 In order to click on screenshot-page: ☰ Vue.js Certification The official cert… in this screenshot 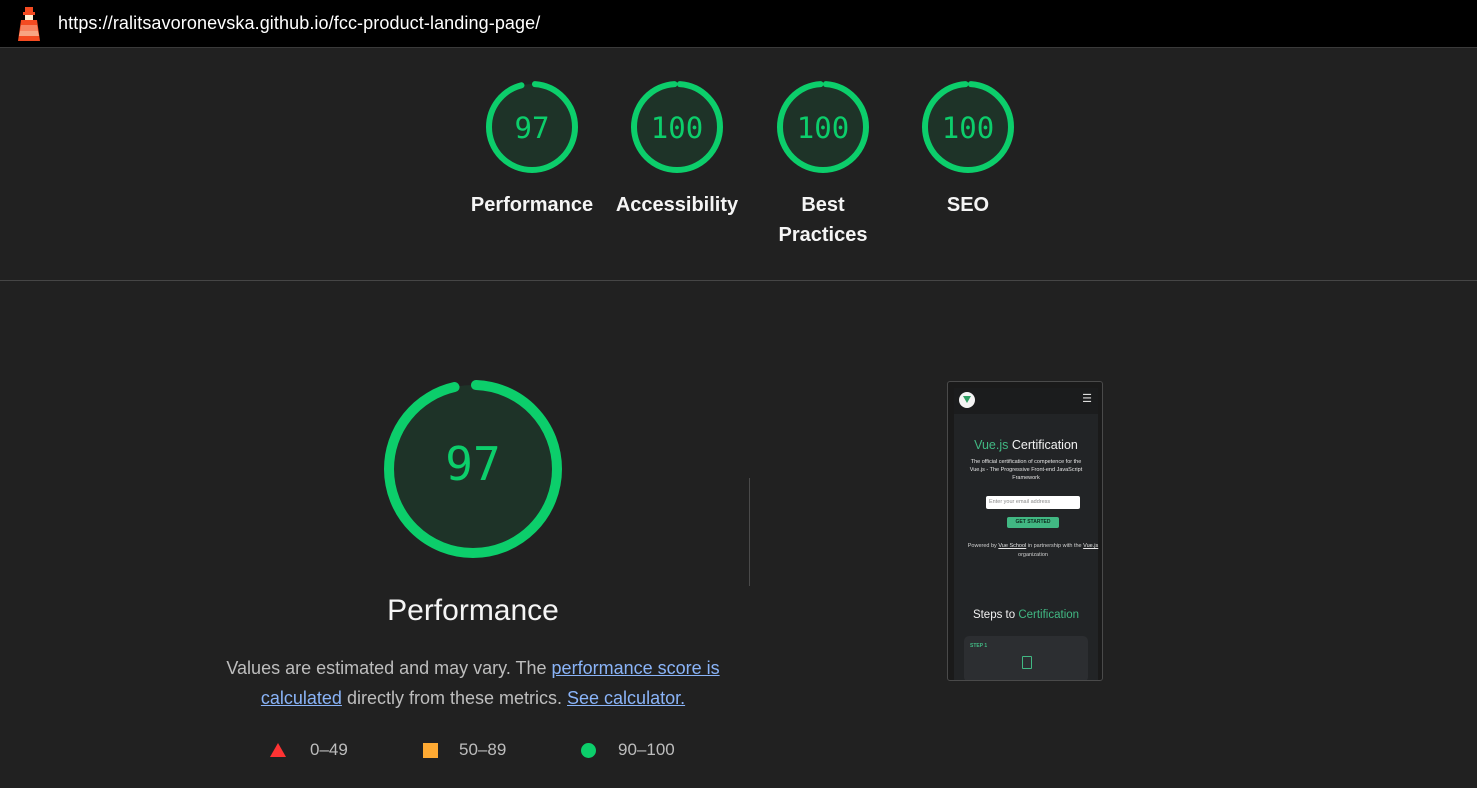, I will do `click(1026, 534)`.